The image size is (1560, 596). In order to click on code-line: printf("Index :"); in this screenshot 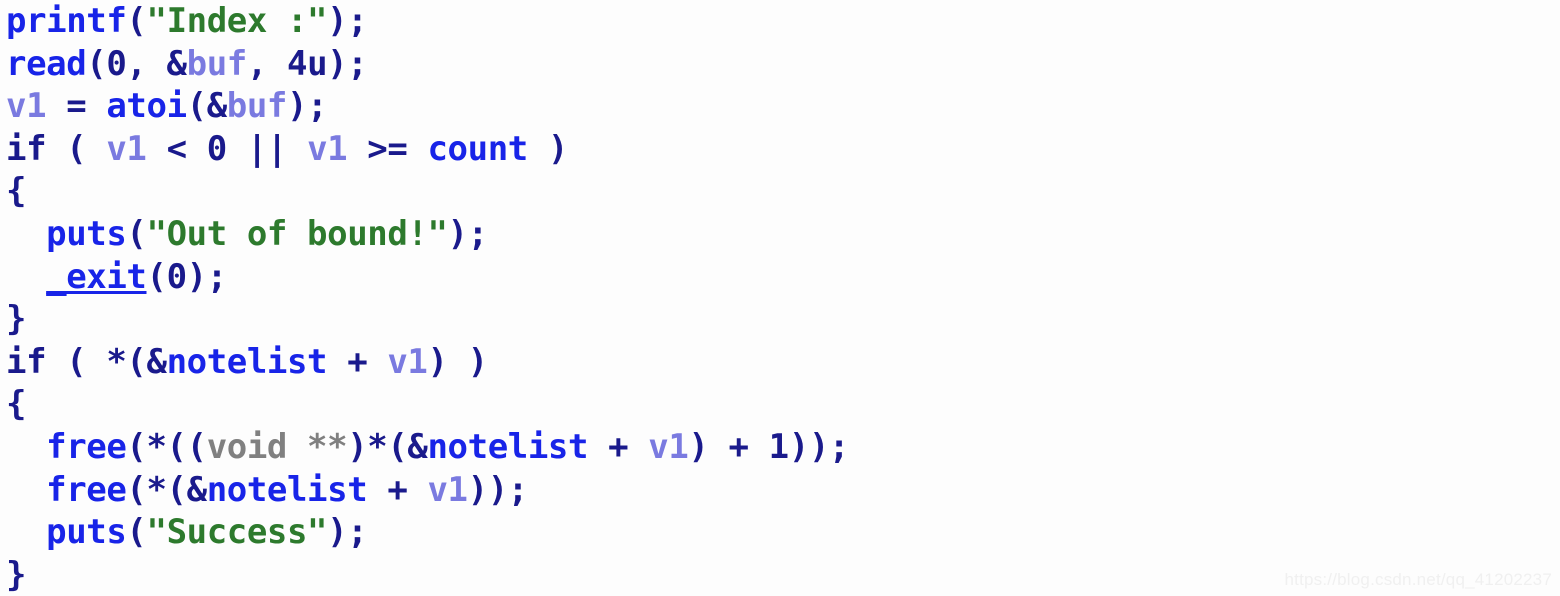, I will do `click(780, 21)`.